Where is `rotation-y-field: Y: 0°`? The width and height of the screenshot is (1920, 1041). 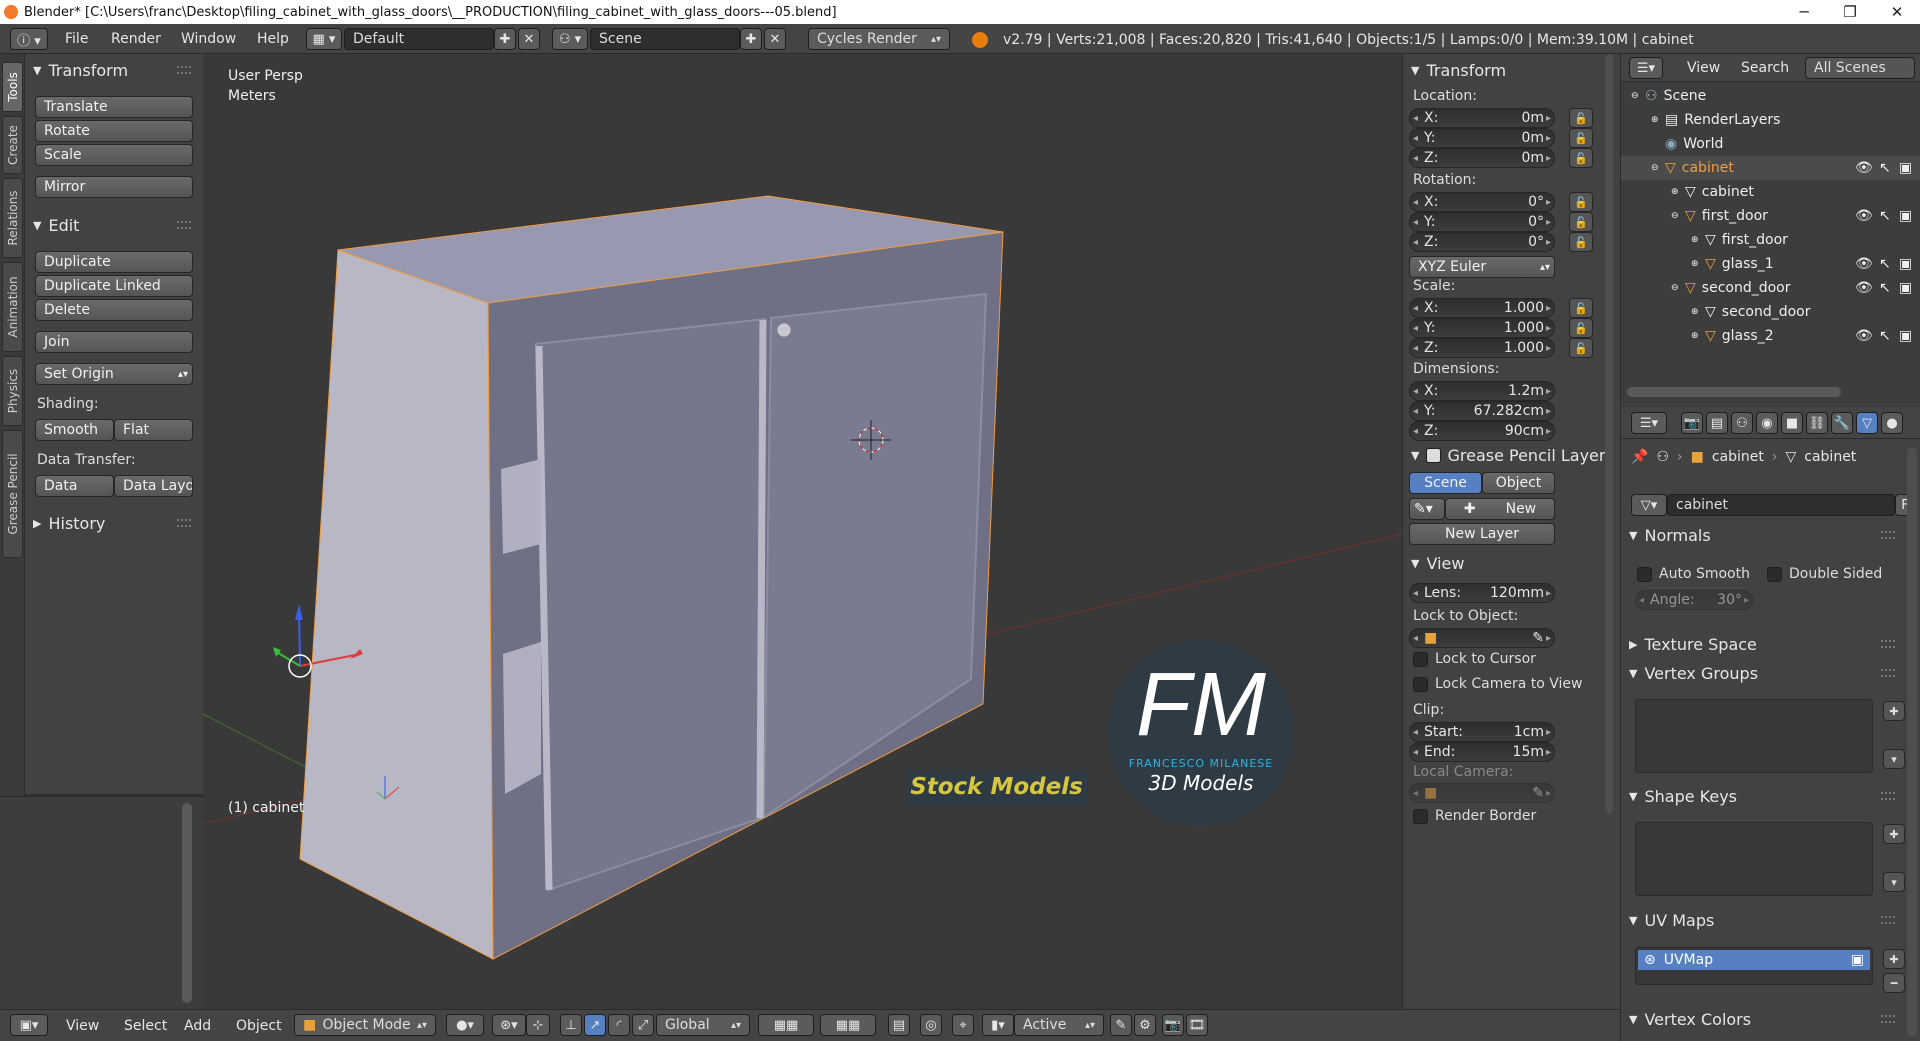
rotation-y-field: Y: 0° is located at coordinates (1482, 222).